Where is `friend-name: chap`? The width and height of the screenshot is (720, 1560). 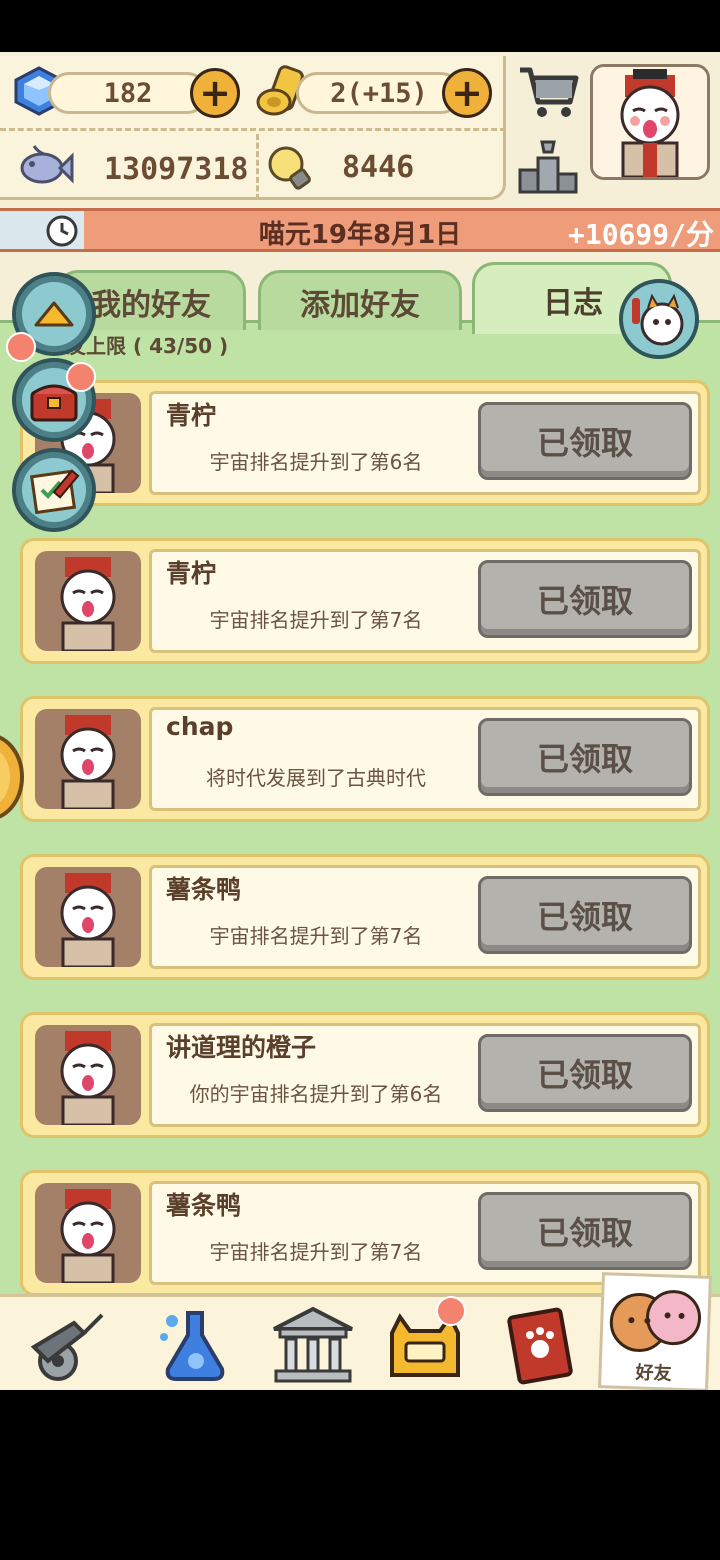
friend-name: chap is located at coordinates (200, 726).